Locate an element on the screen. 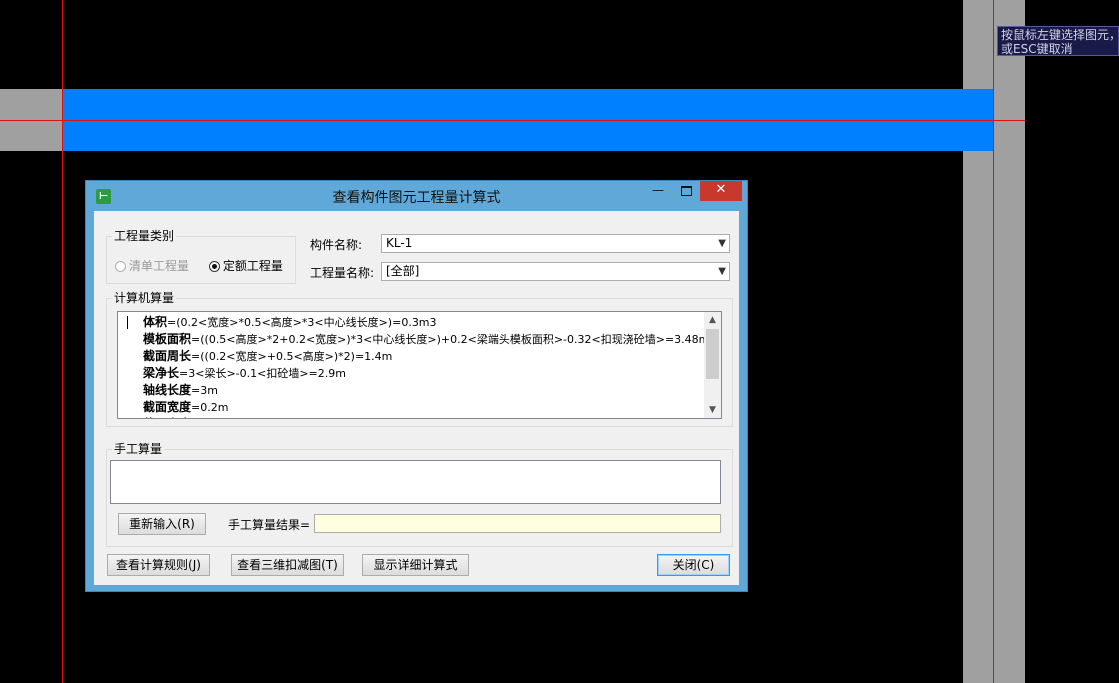 This screenshot has width=1119, height=683. calc-line: 轴线长度=3m is located at coordinates (423, 390).